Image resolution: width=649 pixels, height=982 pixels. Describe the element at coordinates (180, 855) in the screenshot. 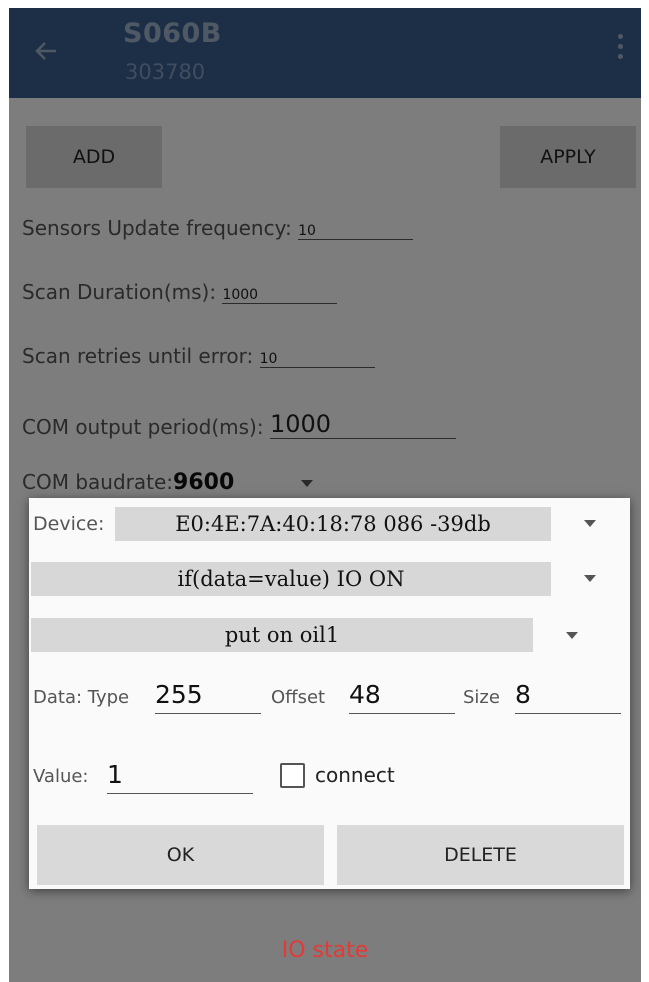

I see `ok-button: OK` at that location.